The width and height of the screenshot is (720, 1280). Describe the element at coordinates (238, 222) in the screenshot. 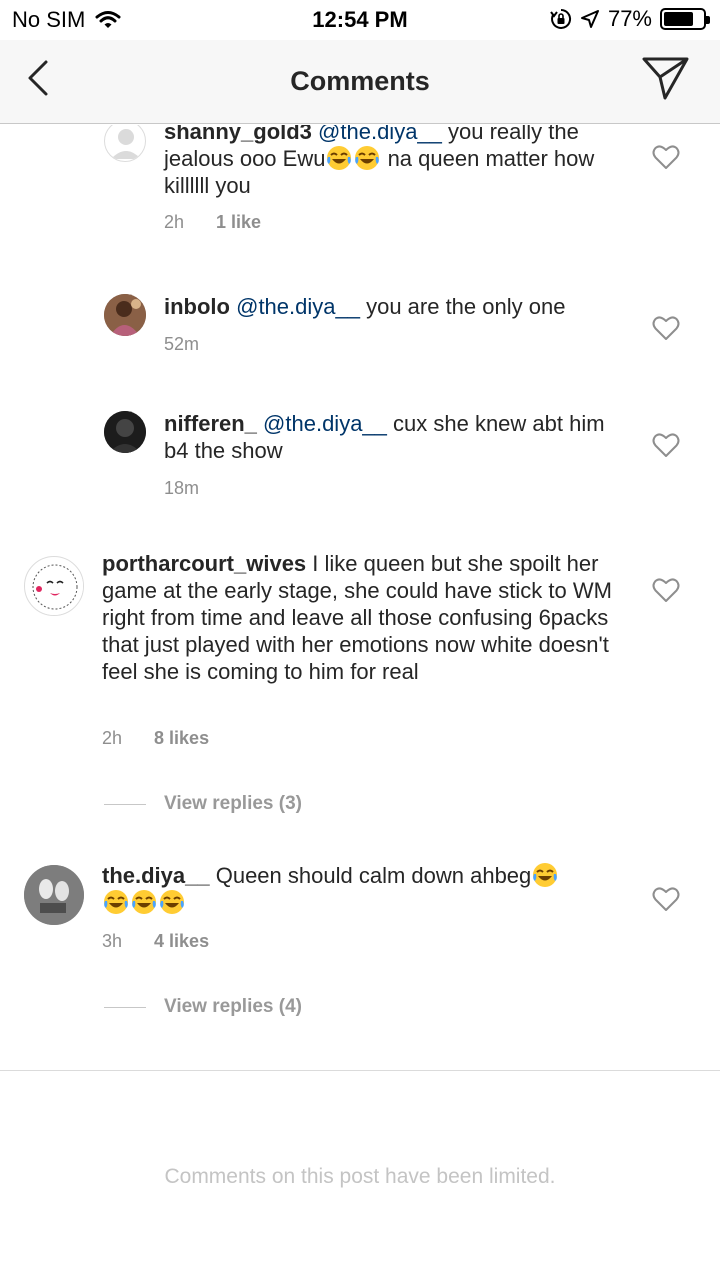

I see `like-count: 1 like` at that location.